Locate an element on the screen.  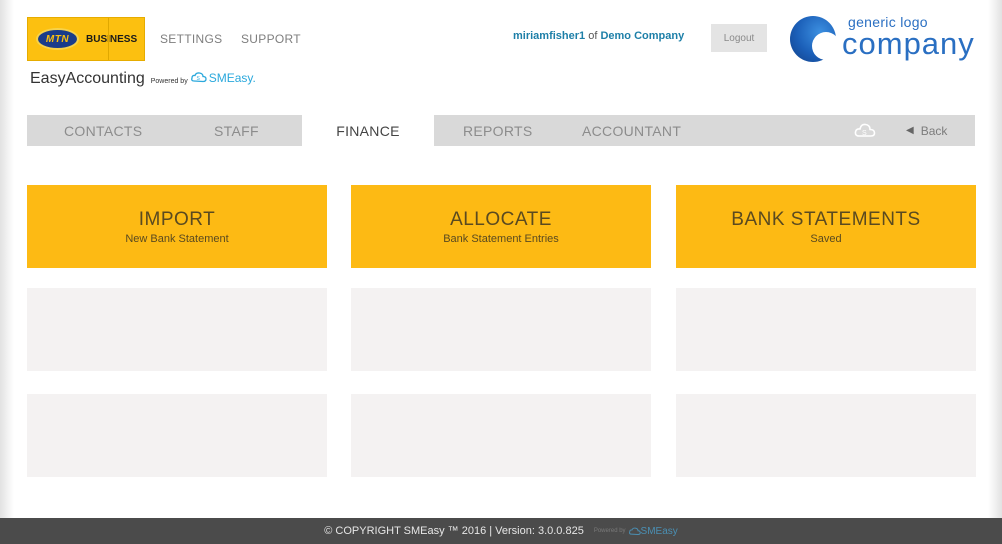
app-brand: EasyAccounting Powered by S SMEasy. is located at coordinates (143, 79).